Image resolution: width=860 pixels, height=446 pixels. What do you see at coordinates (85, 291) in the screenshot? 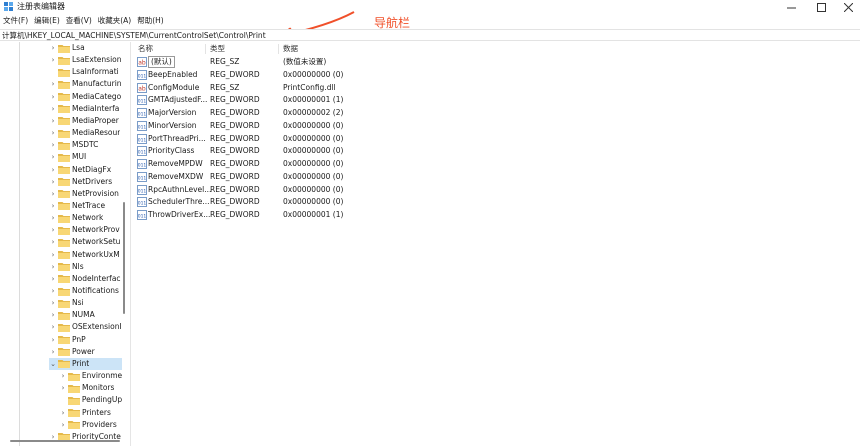
I see `tree-item: › Notifications` at bounding box center [85, 291].